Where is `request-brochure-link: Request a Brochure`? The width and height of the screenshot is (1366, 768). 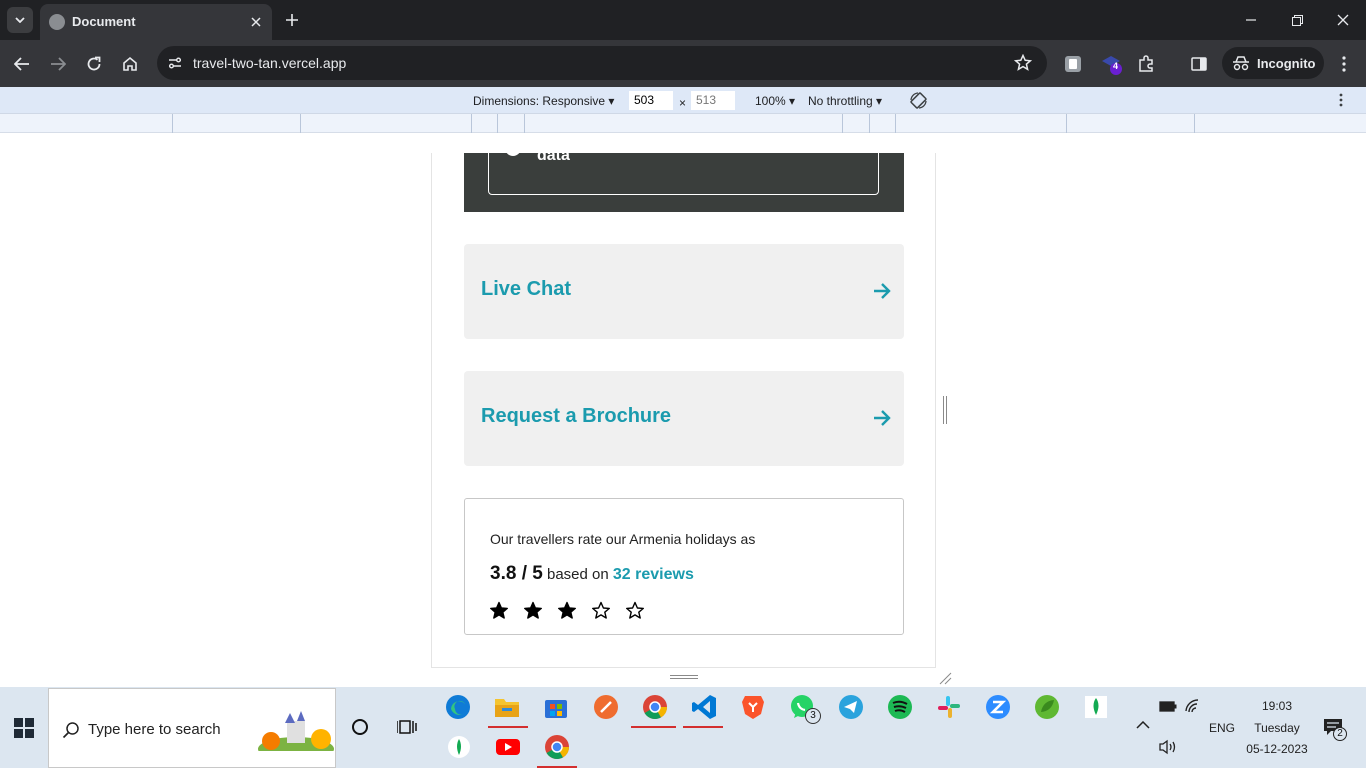
request-brochure-link: Request a Brochure is located at coordinates (684, 418).